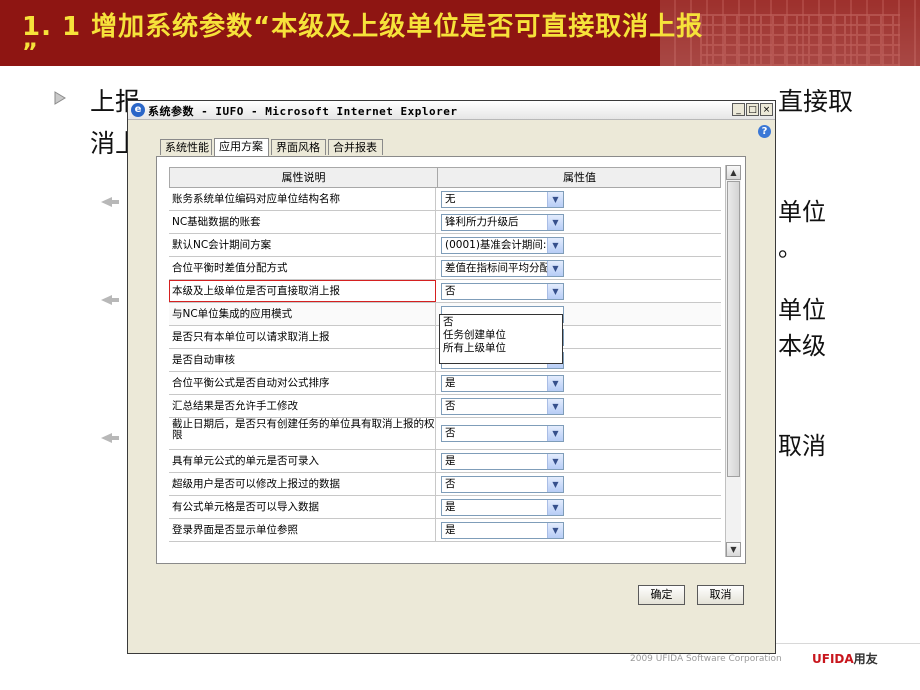  Describe the element at coordinates (501, 322) in the screenshot. I see `dropdown-option: 否` at that location.